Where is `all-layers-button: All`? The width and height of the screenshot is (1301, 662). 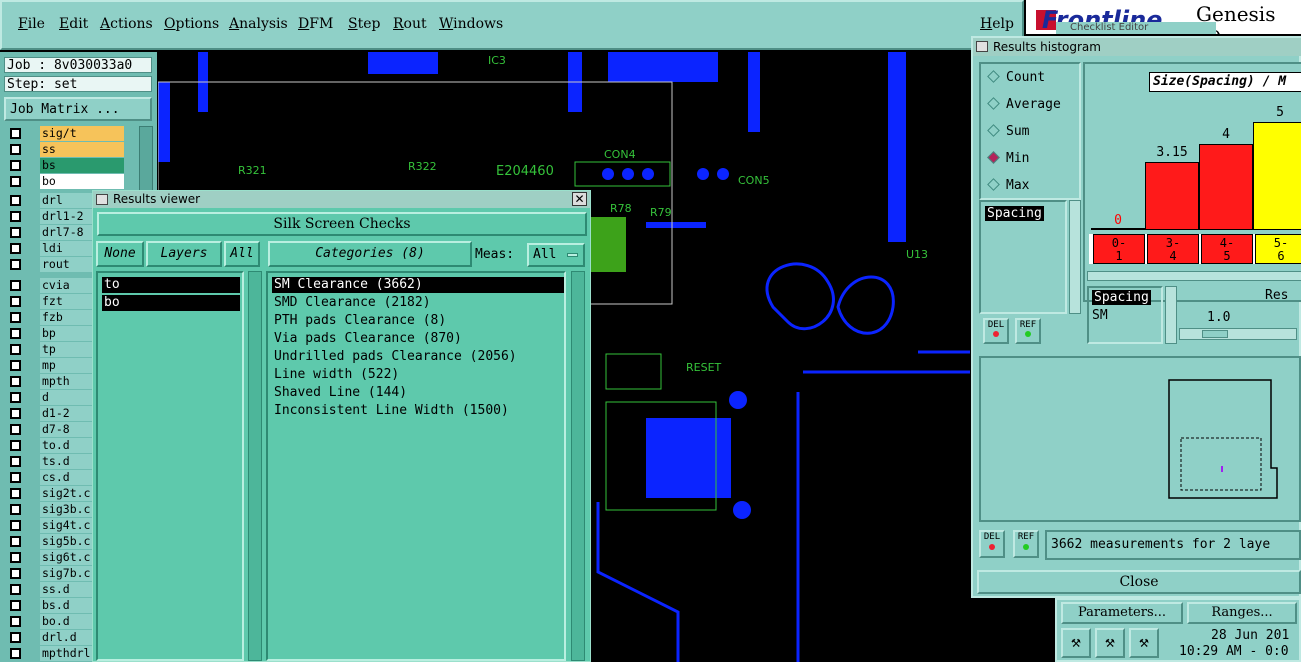
all-layers-button: All is located at coordinates (242, 254).